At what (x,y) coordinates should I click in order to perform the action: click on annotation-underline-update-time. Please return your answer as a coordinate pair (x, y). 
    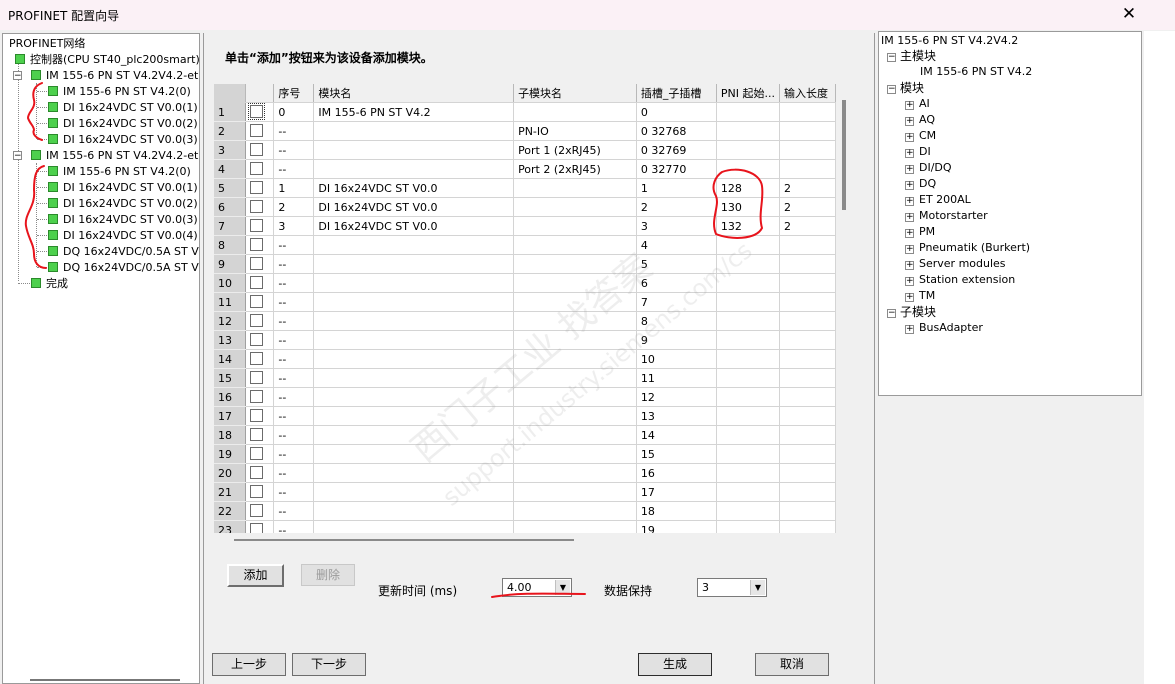
    Looking at the image, I should click on (538, 595).